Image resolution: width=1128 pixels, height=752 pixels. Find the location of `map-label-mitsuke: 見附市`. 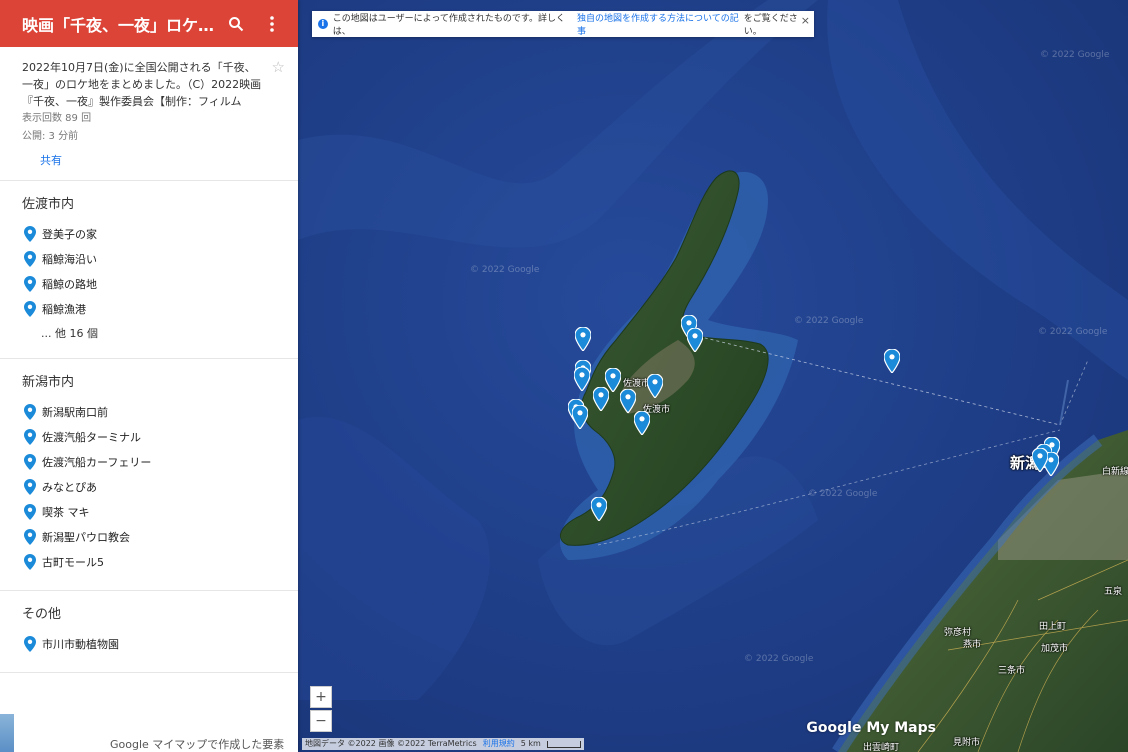

map-label-mitsuke: 見附市 is located at coordinates (967, 743).